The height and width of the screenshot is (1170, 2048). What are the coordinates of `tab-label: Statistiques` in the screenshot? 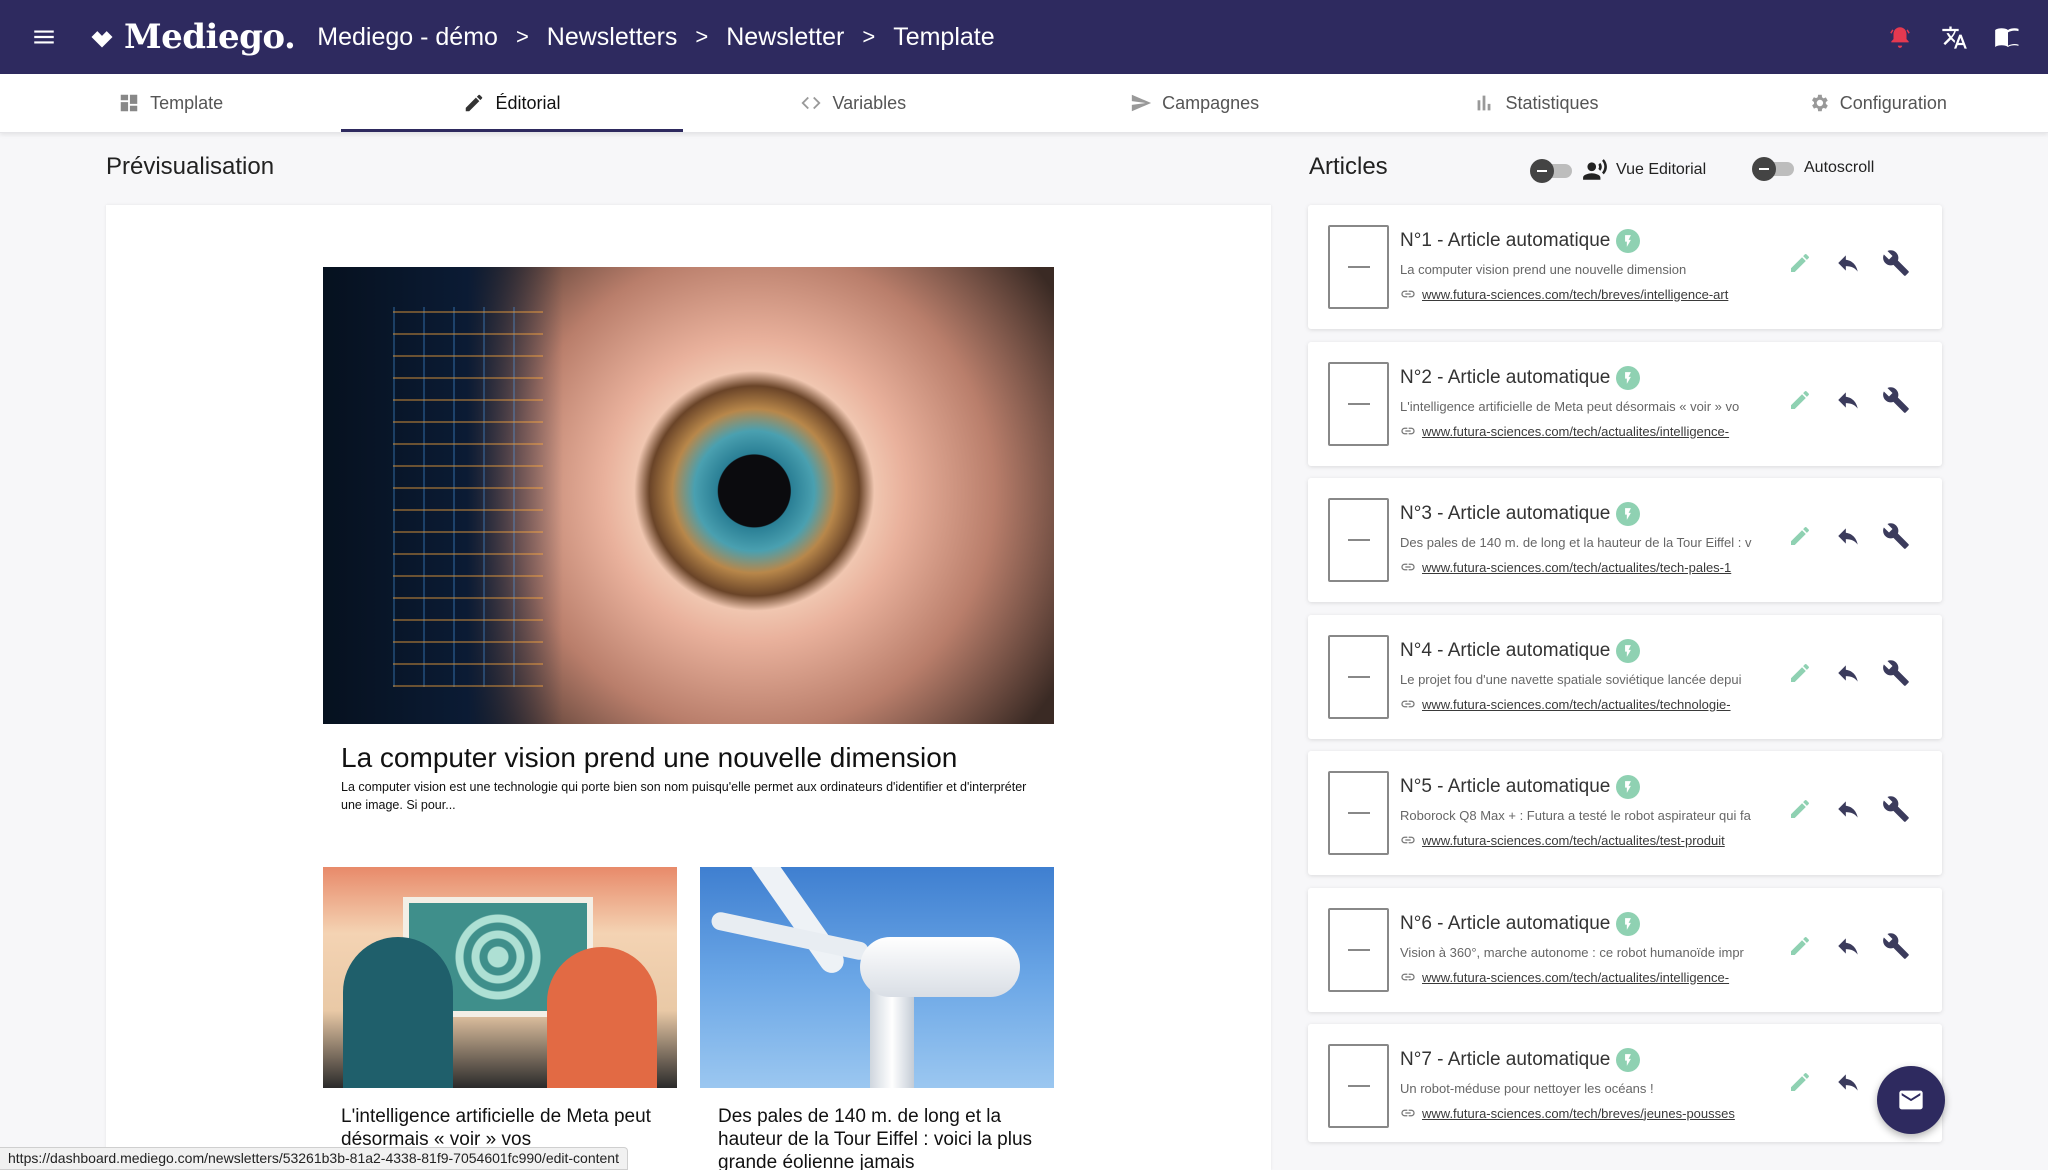 It's located at (1552, 102).